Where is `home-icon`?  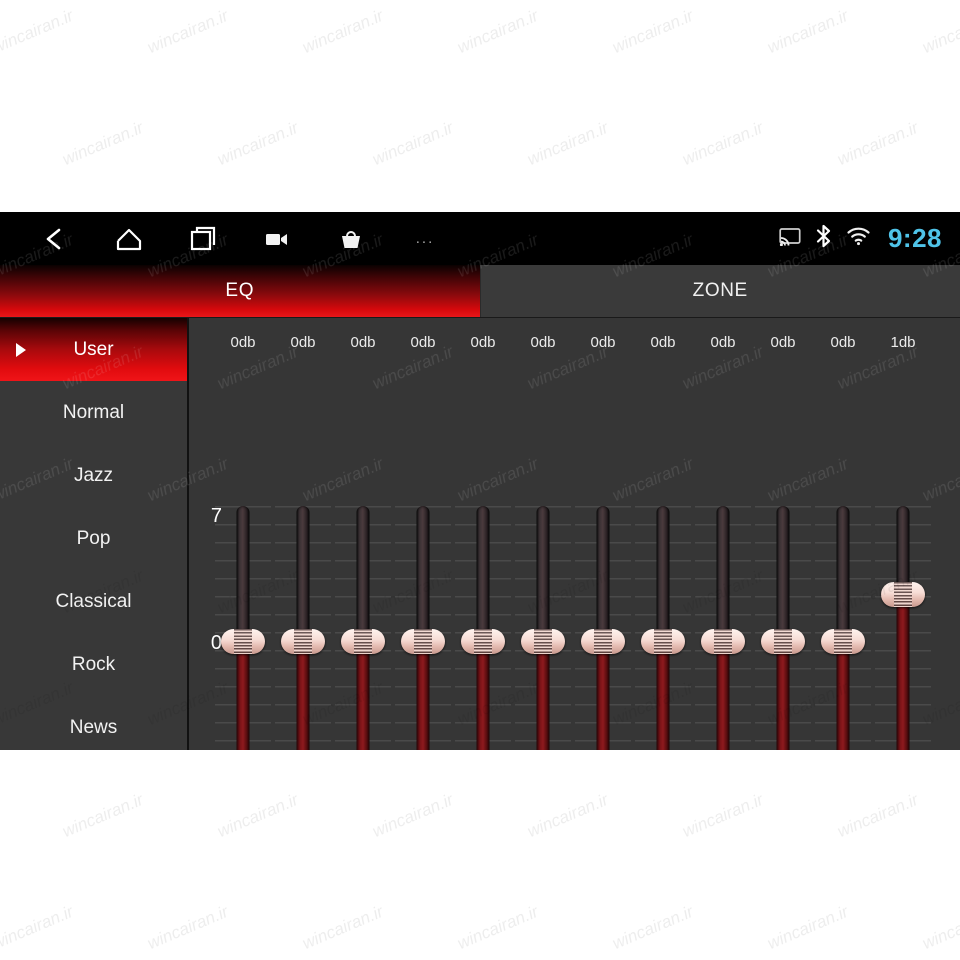 home-icon is located at coordinates (129, 239).